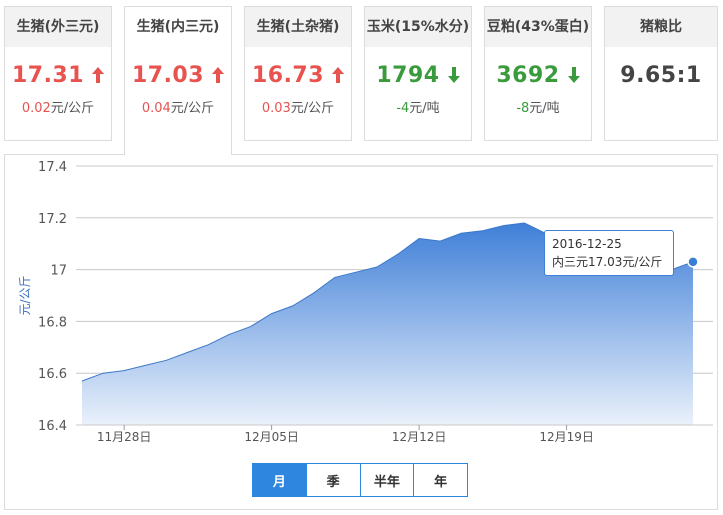 The height and width of the screenshot is (515, 723). Describe the element at coordinates (607, 262) in the screenshot. I see `tooltip-value: 内三元17.03元/公斤` at that location.